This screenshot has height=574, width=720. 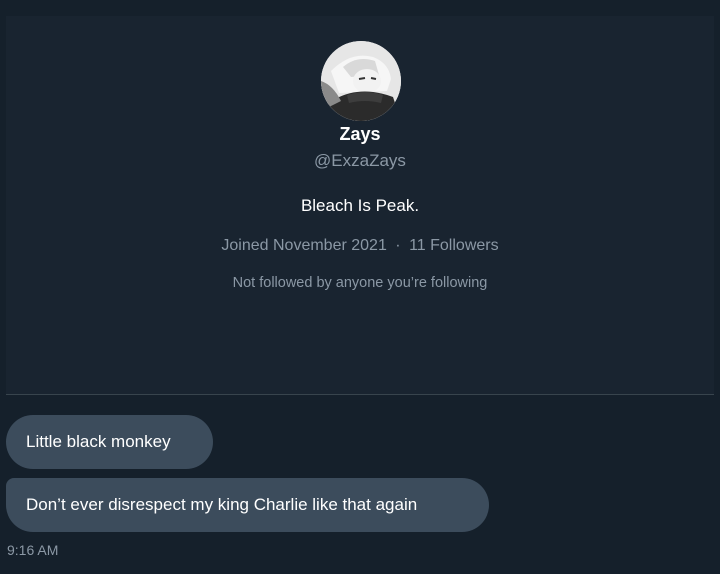 I want to click on avatar, so click(x=361, y=81).